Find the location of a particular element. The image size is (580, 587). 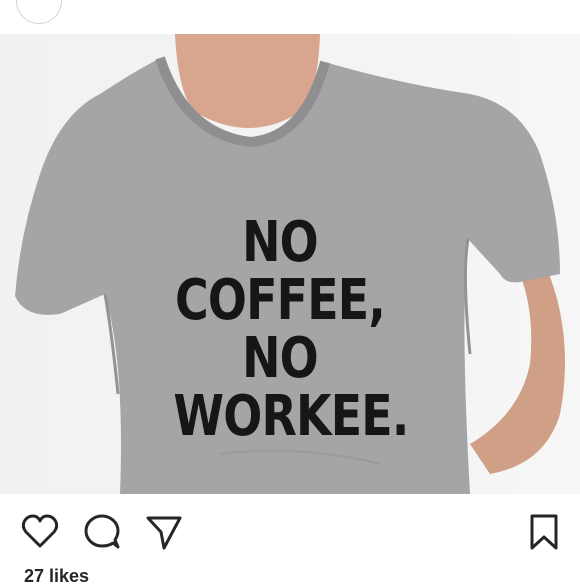

shirt-line-4: WORKEE. is located at coordinates (291, 416).